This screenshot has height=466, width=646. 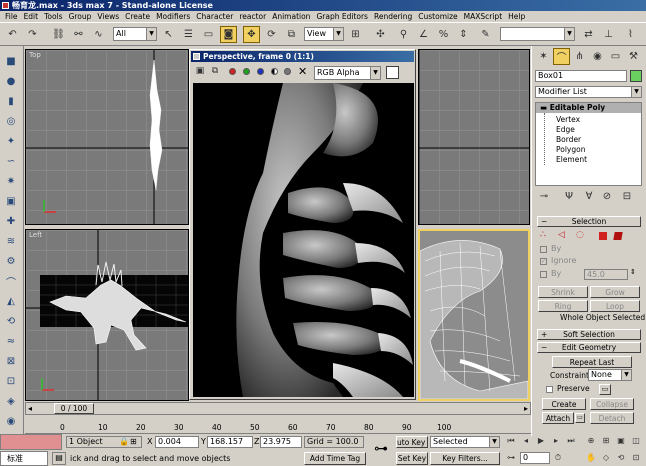 I want to click on subobject-polygon: Polygon, so click(x=570, y=149).